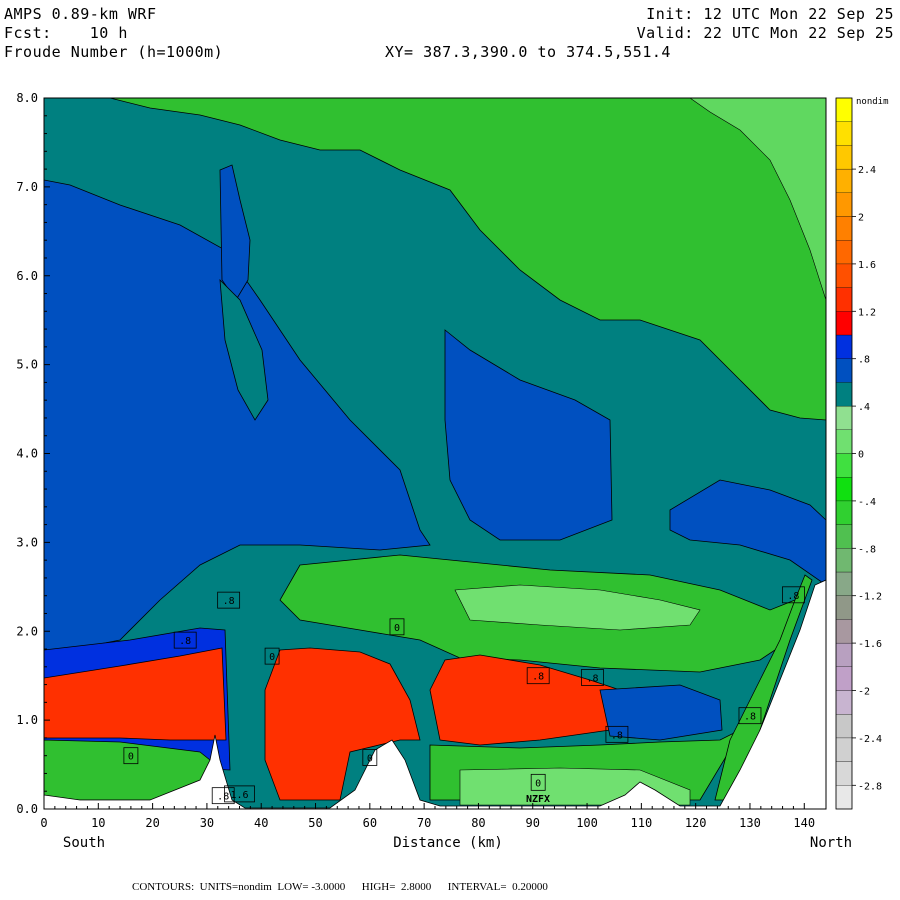 Image resolution: width=900 pixels, height=900 pixels. I want to click on colorbar-label: -.8, so click(867, 549).